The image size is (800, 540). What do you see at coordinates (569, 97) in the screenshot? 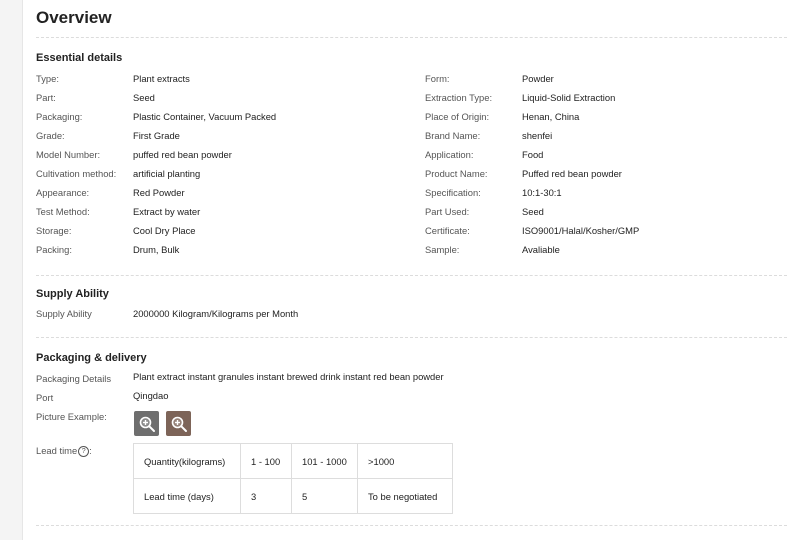
I see `detail-value: Liquid-Solid Extraction` at bounding box center [569, 97].